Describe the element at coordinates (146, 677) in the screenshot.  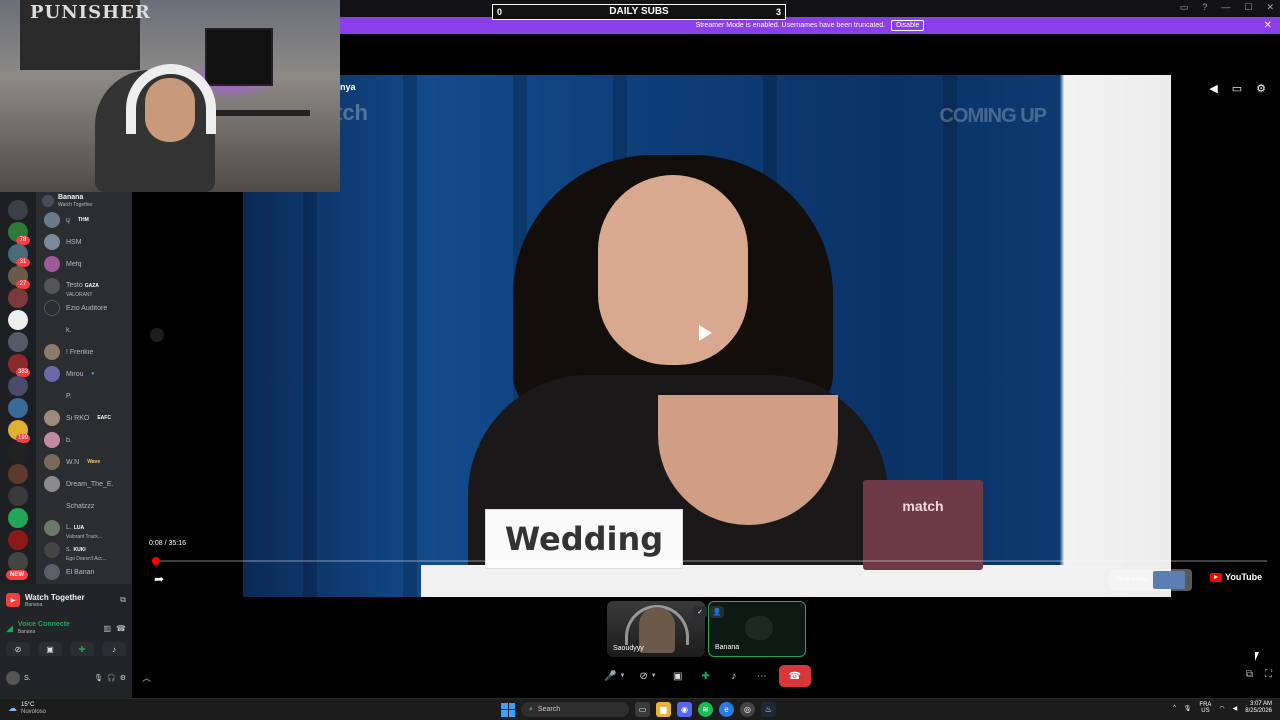
I see `chevron-up-icon: ︿` at that location.